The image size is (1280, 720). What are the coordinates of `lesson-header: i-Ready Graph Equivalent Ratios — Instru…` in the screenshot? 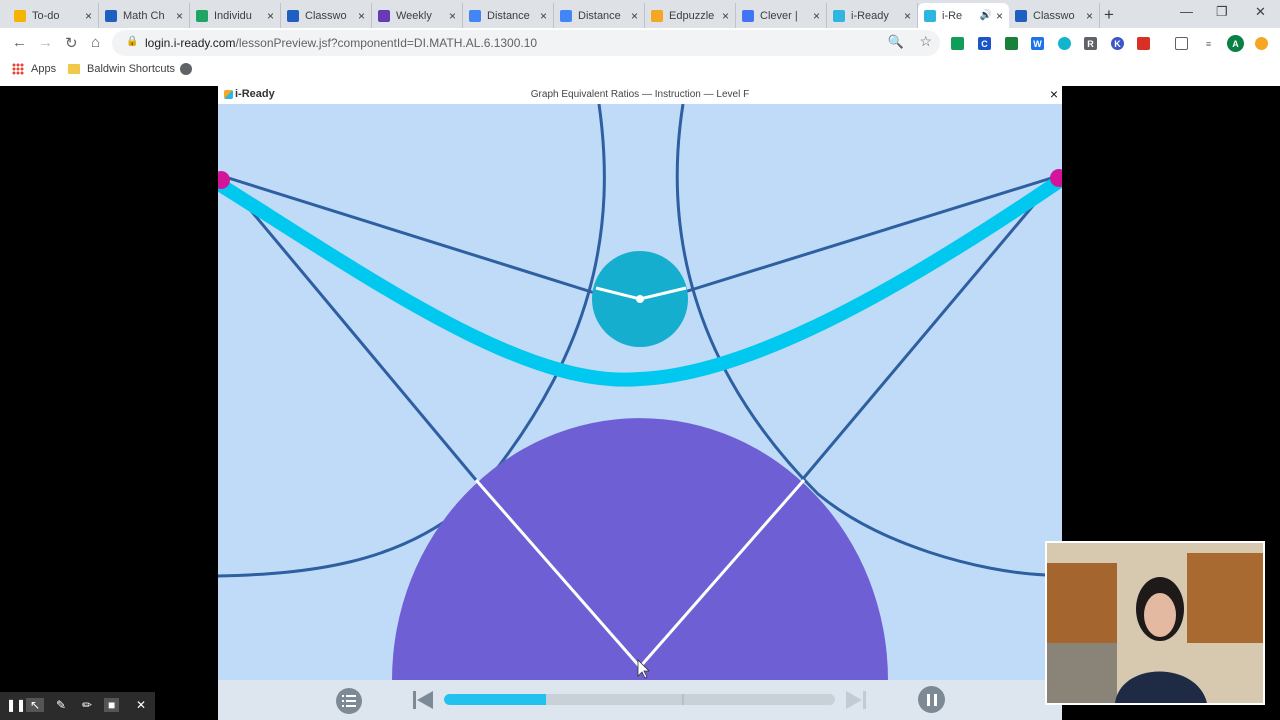 It's located at (640, 95).